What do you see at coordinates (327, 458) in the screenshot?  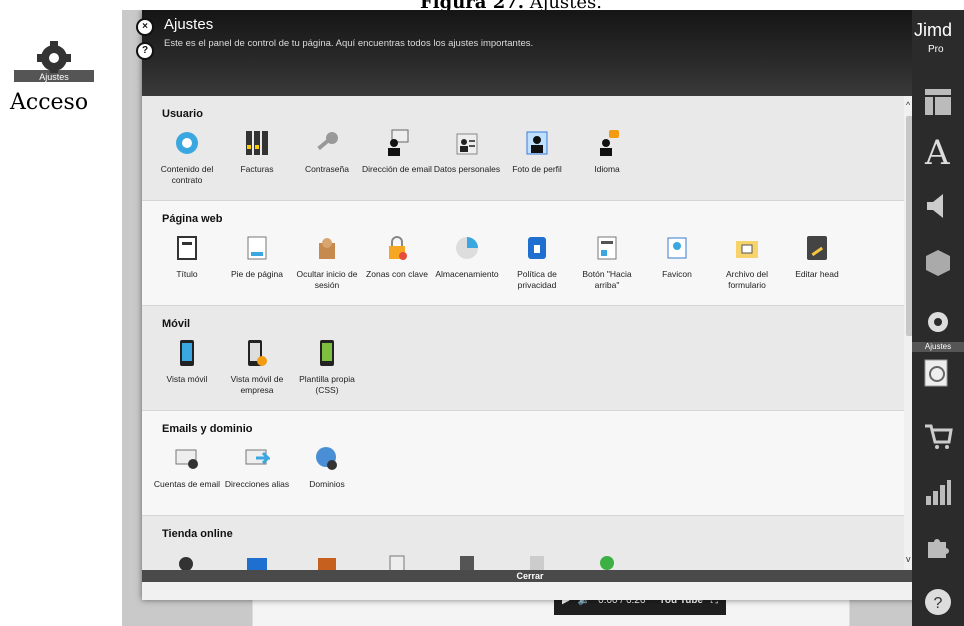 I see `domain-globe-icon` at bounding box center [327, 458].